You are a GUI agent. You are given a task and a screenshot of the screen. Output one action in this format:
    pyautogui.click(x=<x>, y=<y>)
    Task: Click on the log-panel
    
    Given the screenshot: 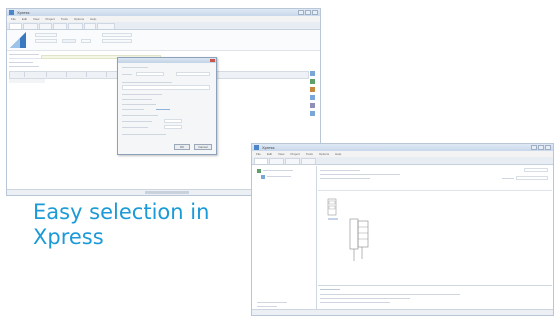 What is the action you would take?
    pyautogui.click(x=435, y=297)
    